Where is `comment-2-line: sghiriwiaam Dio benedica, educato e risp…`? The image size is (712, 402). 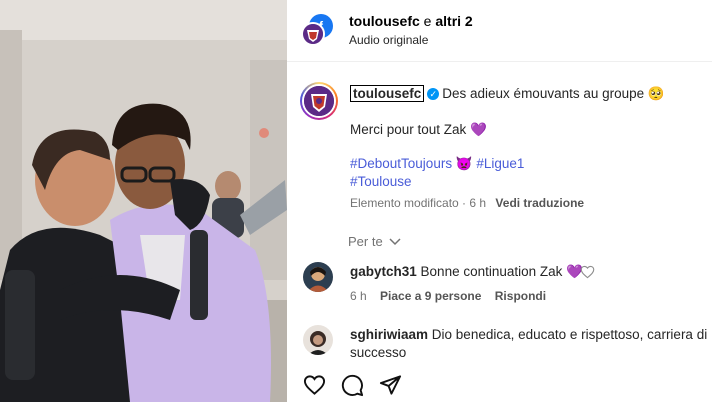
comment-2-line: sghiriwiaam Dio benedica, educato e risp… is located at coordinates (528, 334).